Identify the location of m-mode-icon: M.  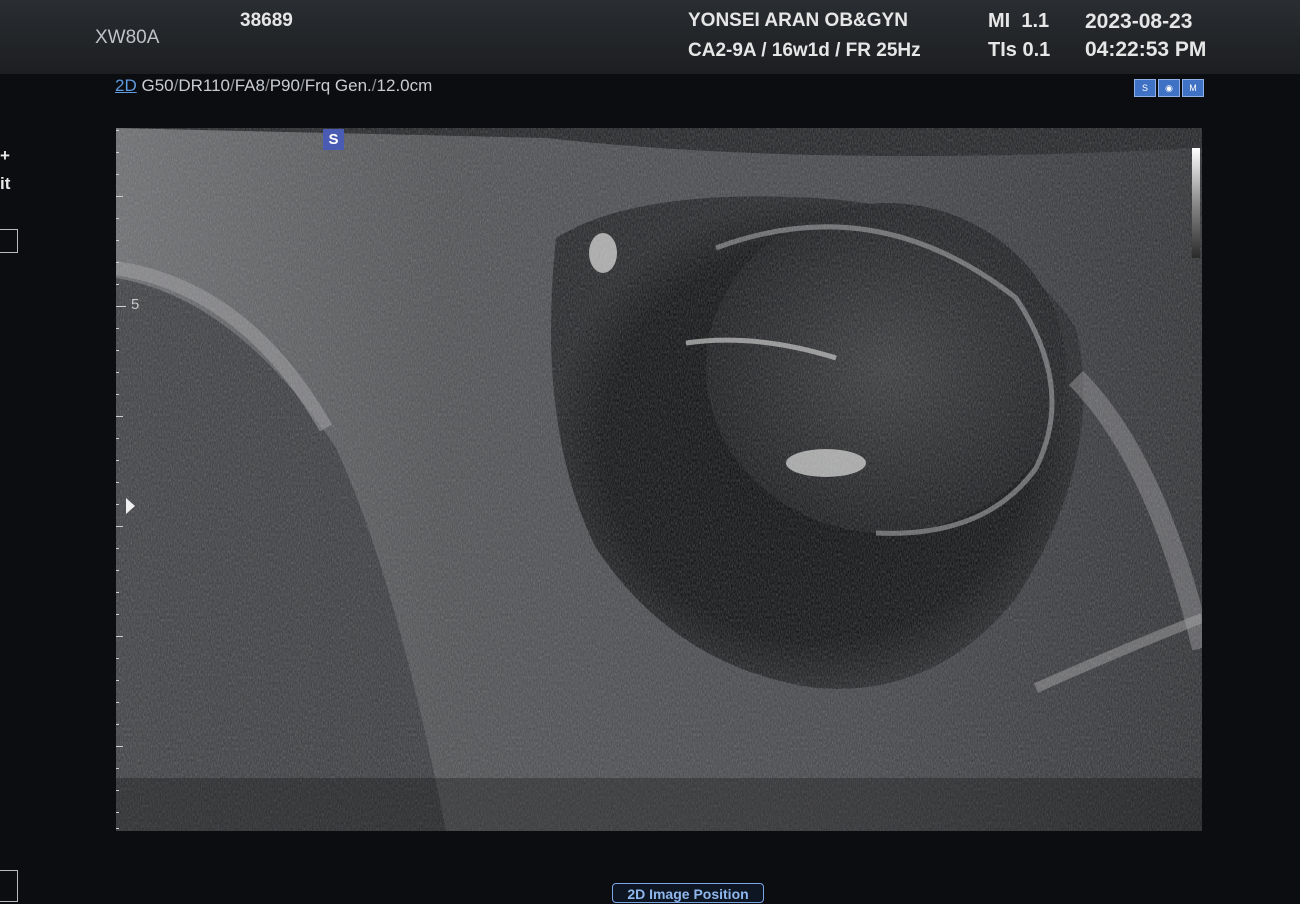
(1193, 88).